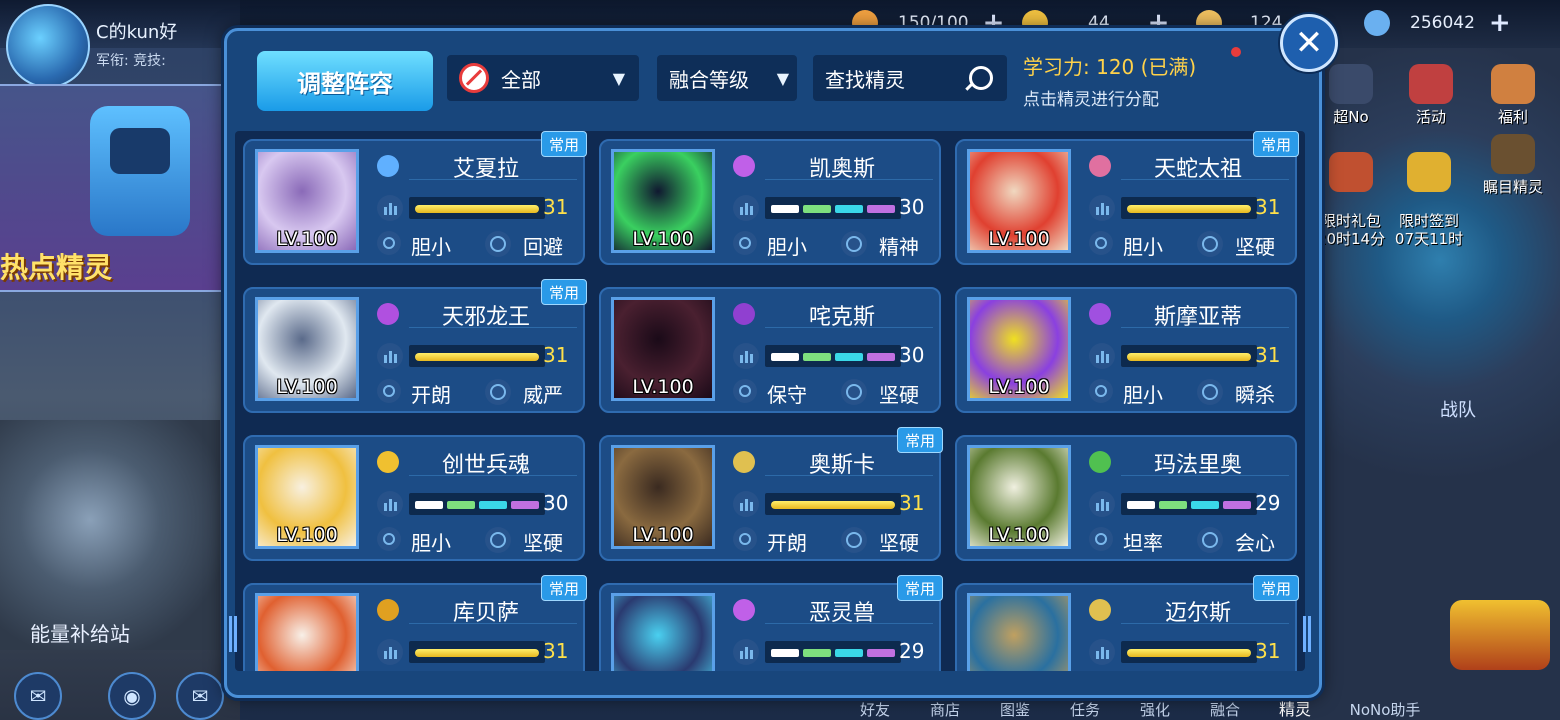 The height and width of the screenshot is (720, 1560). I want to click on spirit-card: LV.100 常用 天邪龙王 31 开朗 威严, so click(415, 346).